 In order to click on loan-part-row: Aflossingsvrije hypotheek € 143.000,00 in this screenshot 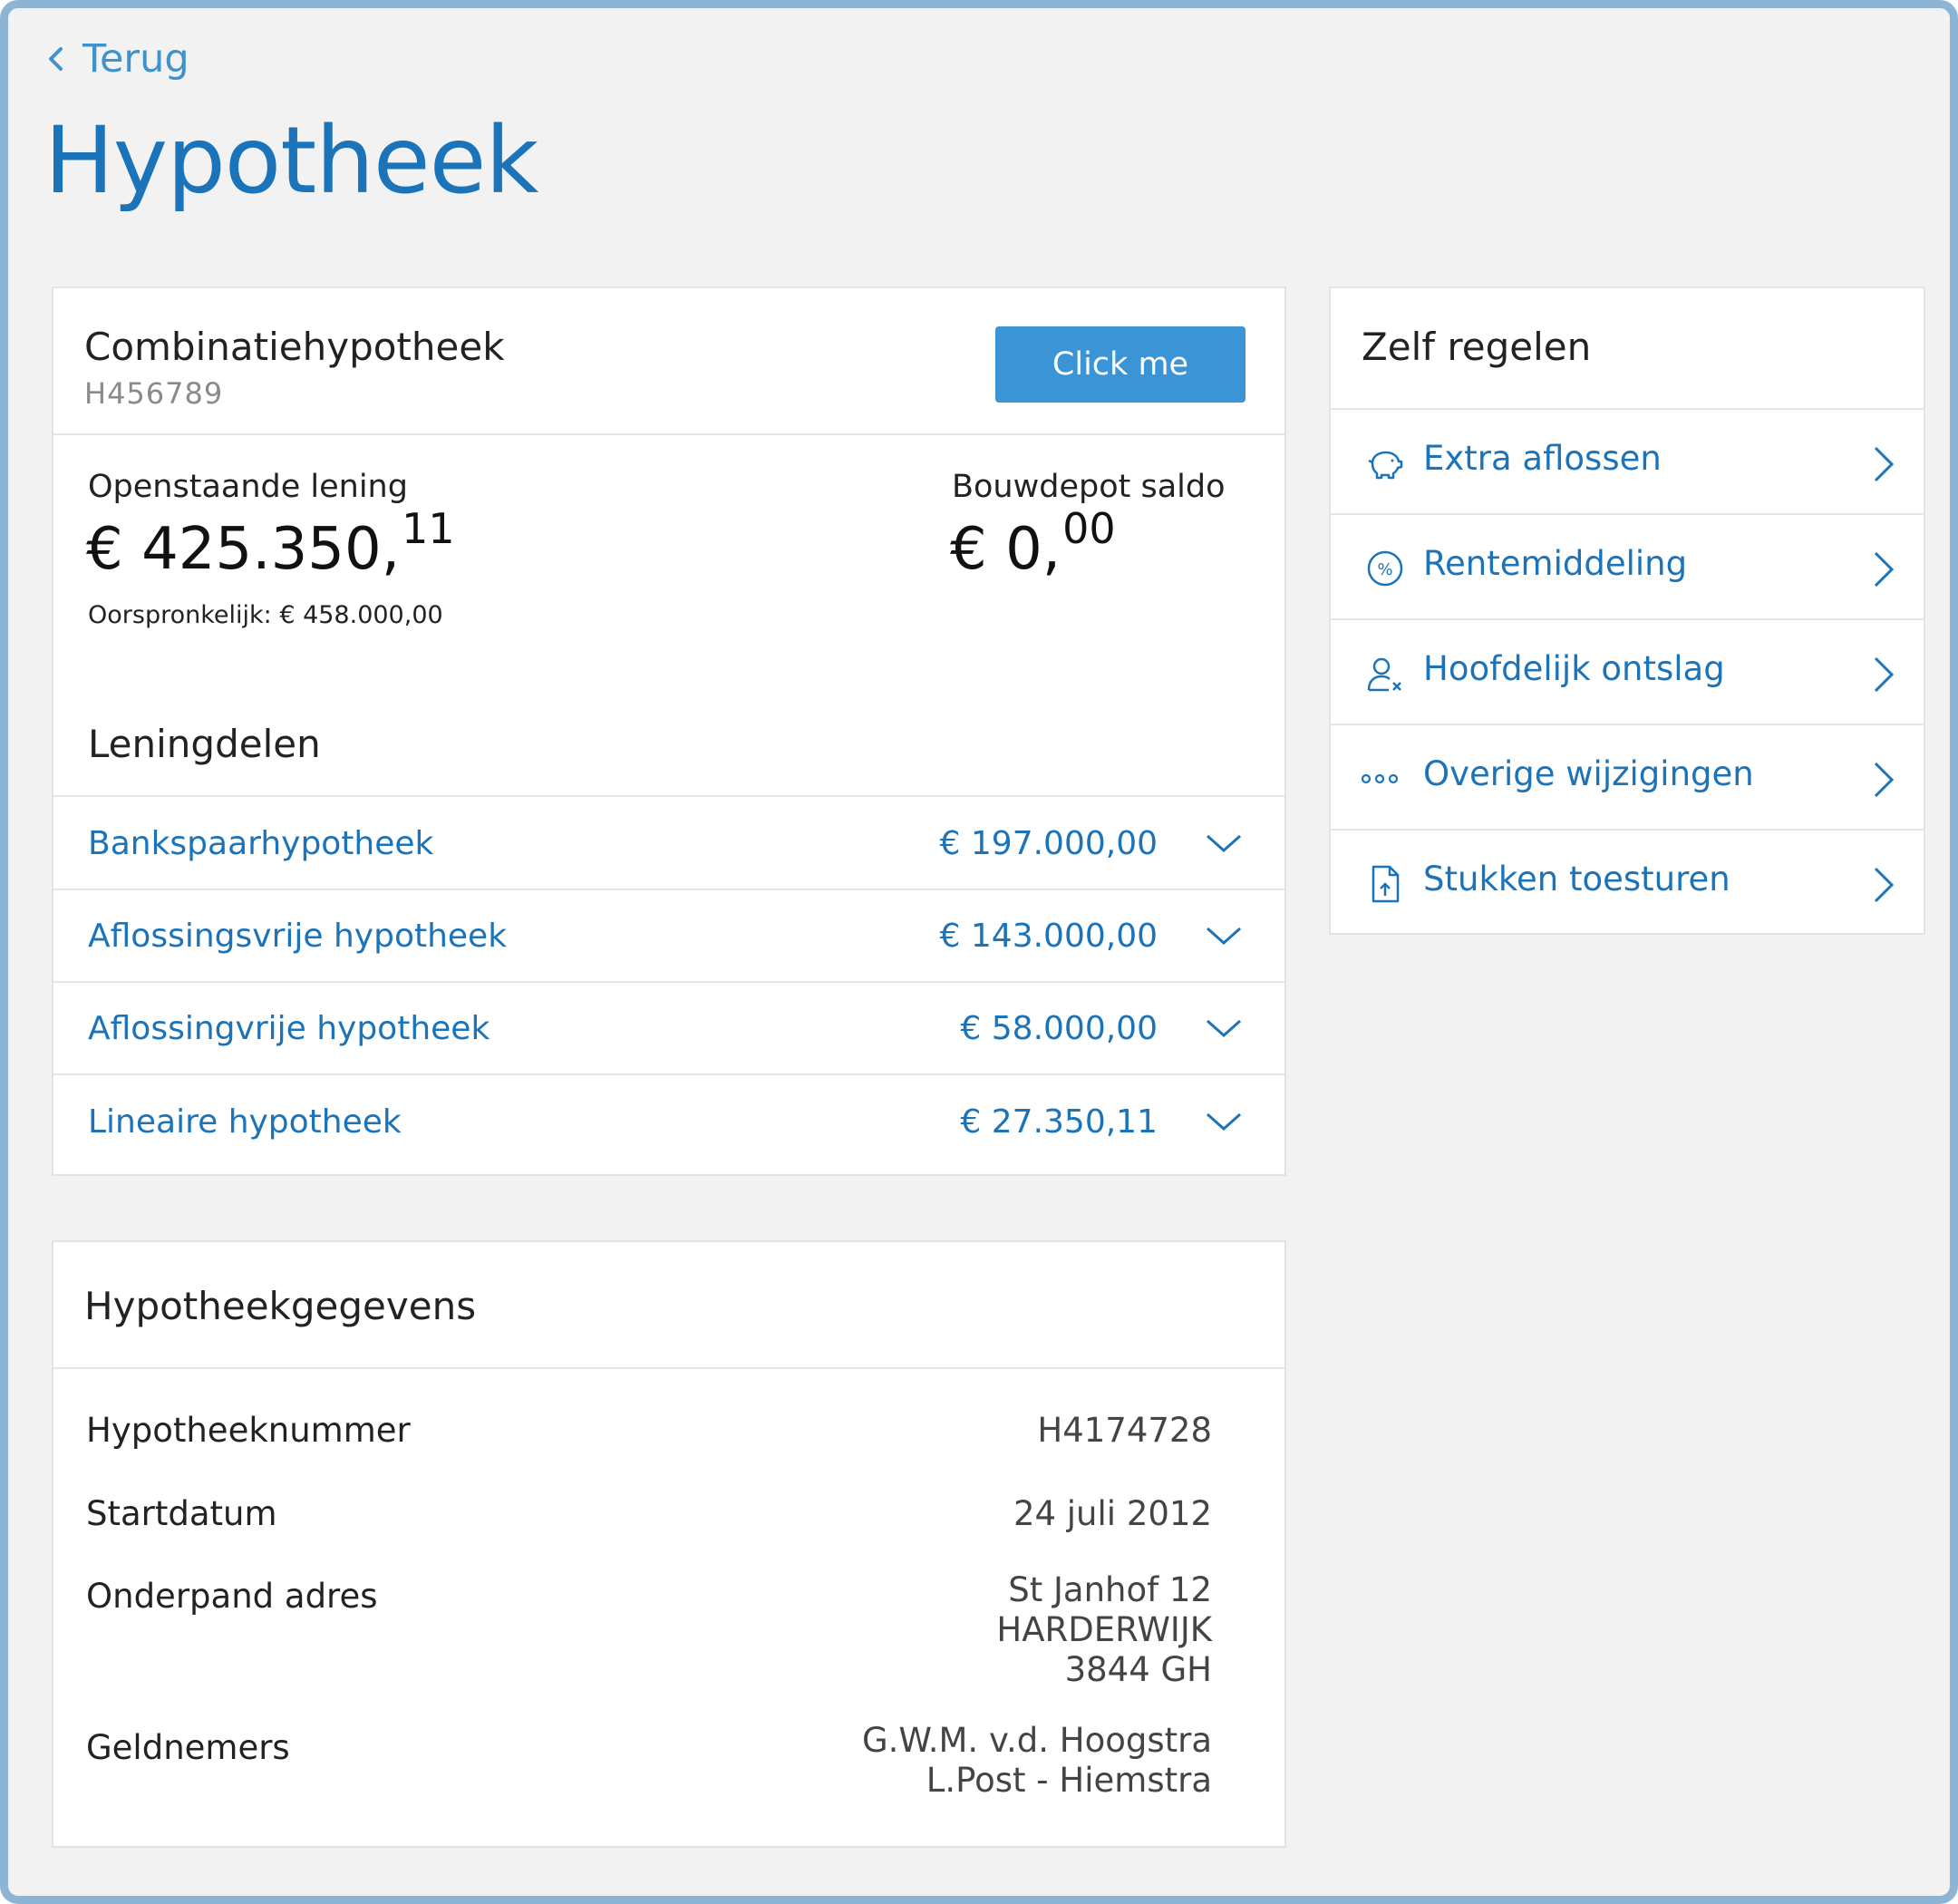, I will do `click(668, 935)`.